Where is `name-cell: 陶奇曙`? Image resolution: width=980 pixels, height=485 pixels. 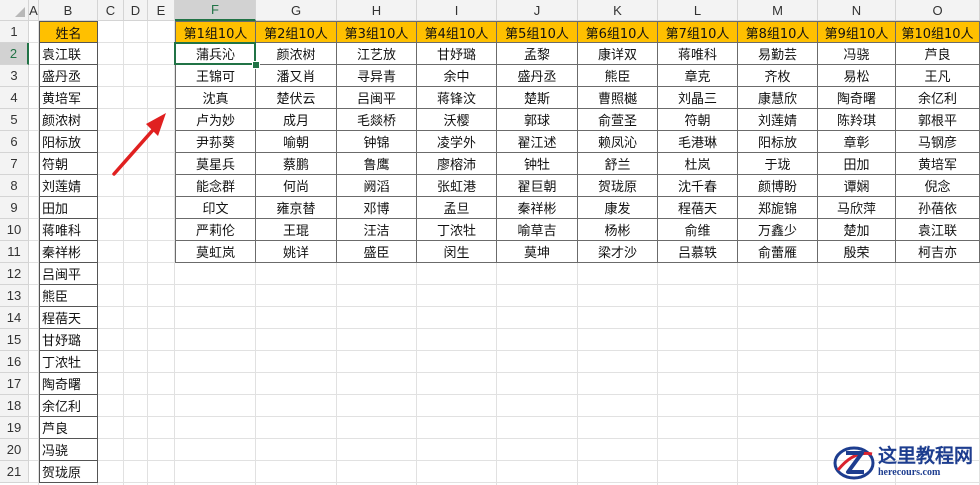 name-cell: 陶奇曙 is located at coordinates (68, 384).